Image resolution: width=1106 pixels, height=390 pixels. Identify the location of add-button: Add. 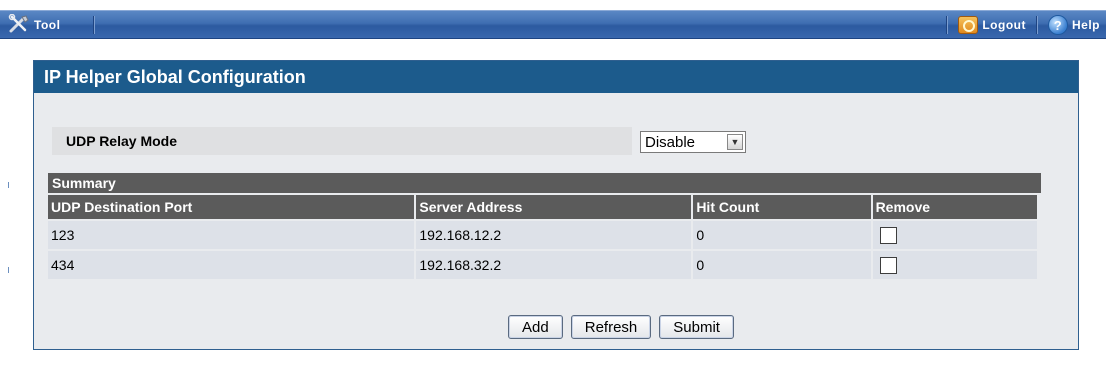
(535, 327).